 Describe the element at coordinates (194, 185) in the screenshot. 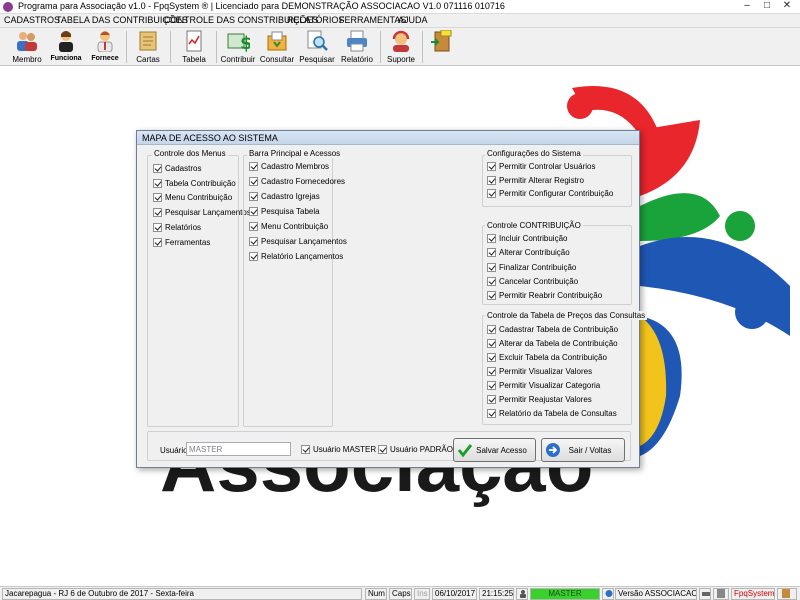

I see `checkbox-tabela-contribuicao: Tabela Contribuição` at that location.